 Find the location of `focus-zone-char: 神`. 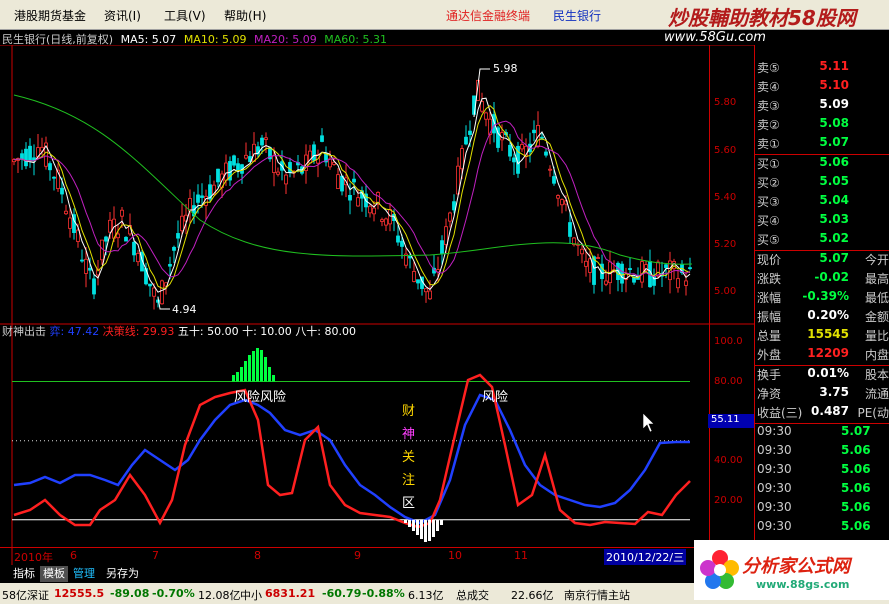

focus-zone-char: 神 is located at coordinates (408, 434).